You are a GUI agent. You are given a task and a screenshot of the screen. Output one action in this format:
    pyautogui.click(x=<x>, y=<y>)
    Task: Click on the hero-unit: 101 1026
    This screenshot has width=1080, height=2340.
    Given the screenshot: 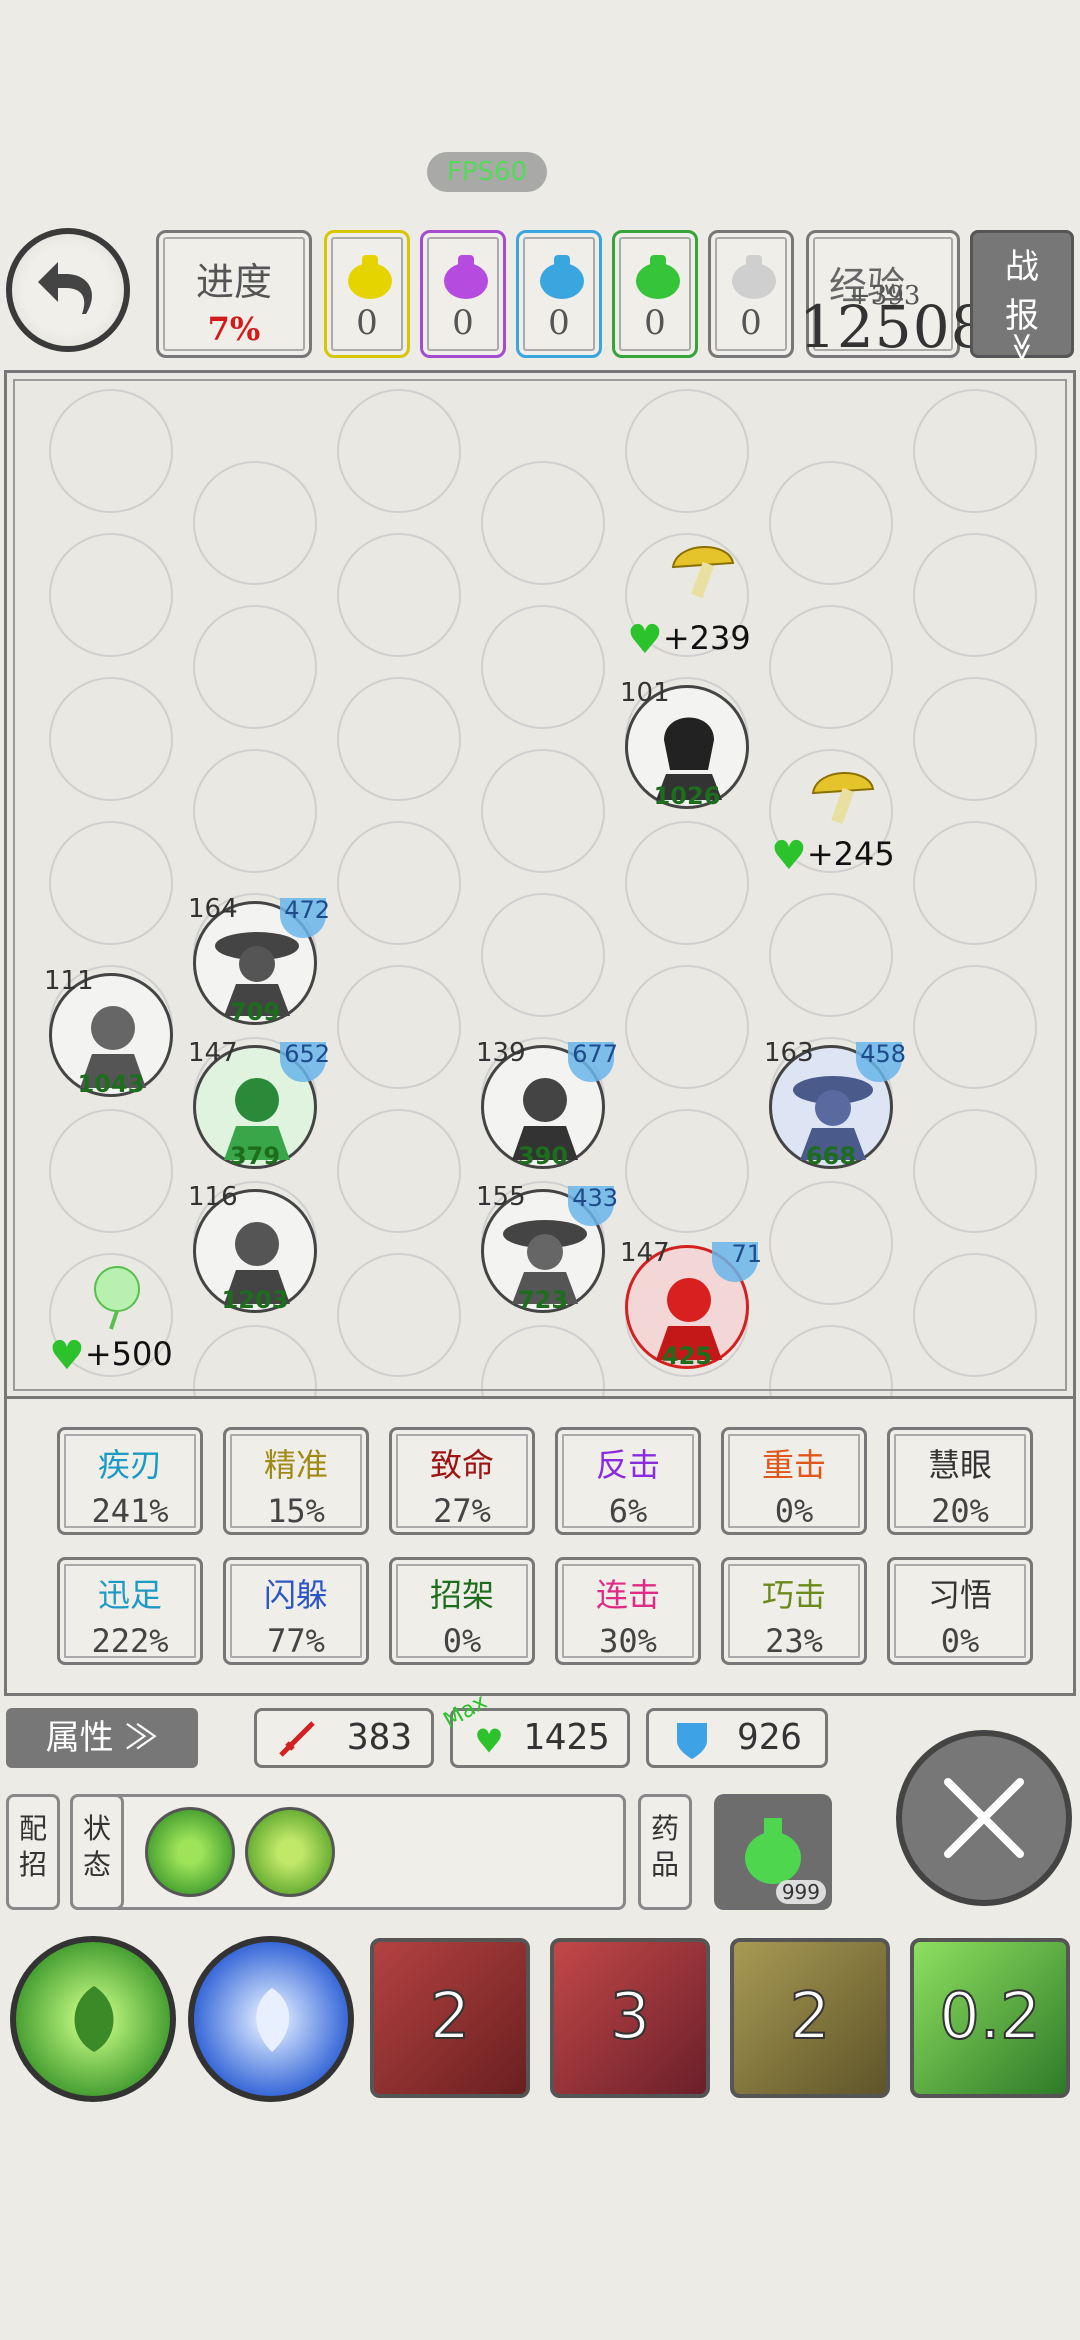 What is the action you would take?
    pyautogui.click(x=684, y=744)
    